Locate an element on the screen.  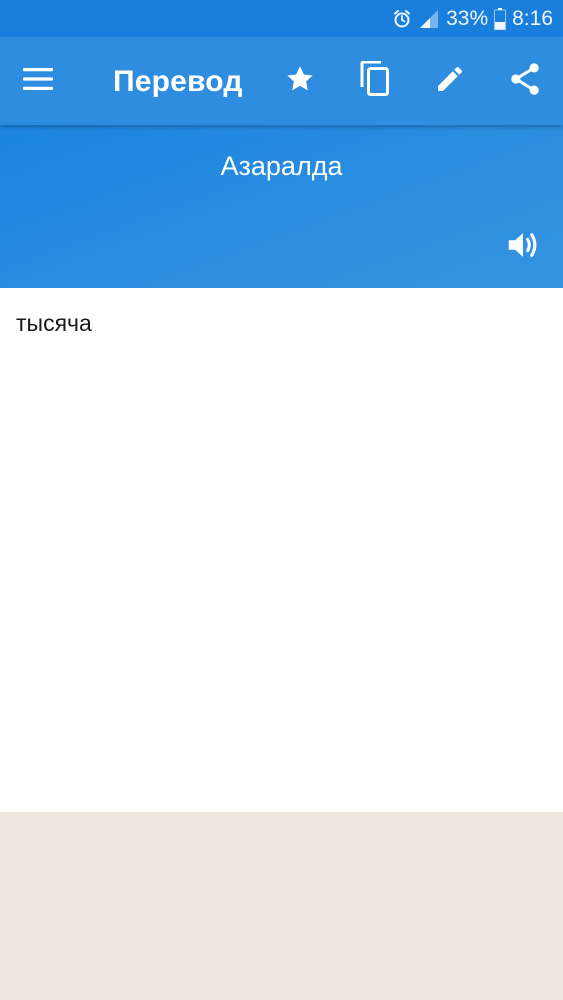
share-button is located at coordinates (525, 81).